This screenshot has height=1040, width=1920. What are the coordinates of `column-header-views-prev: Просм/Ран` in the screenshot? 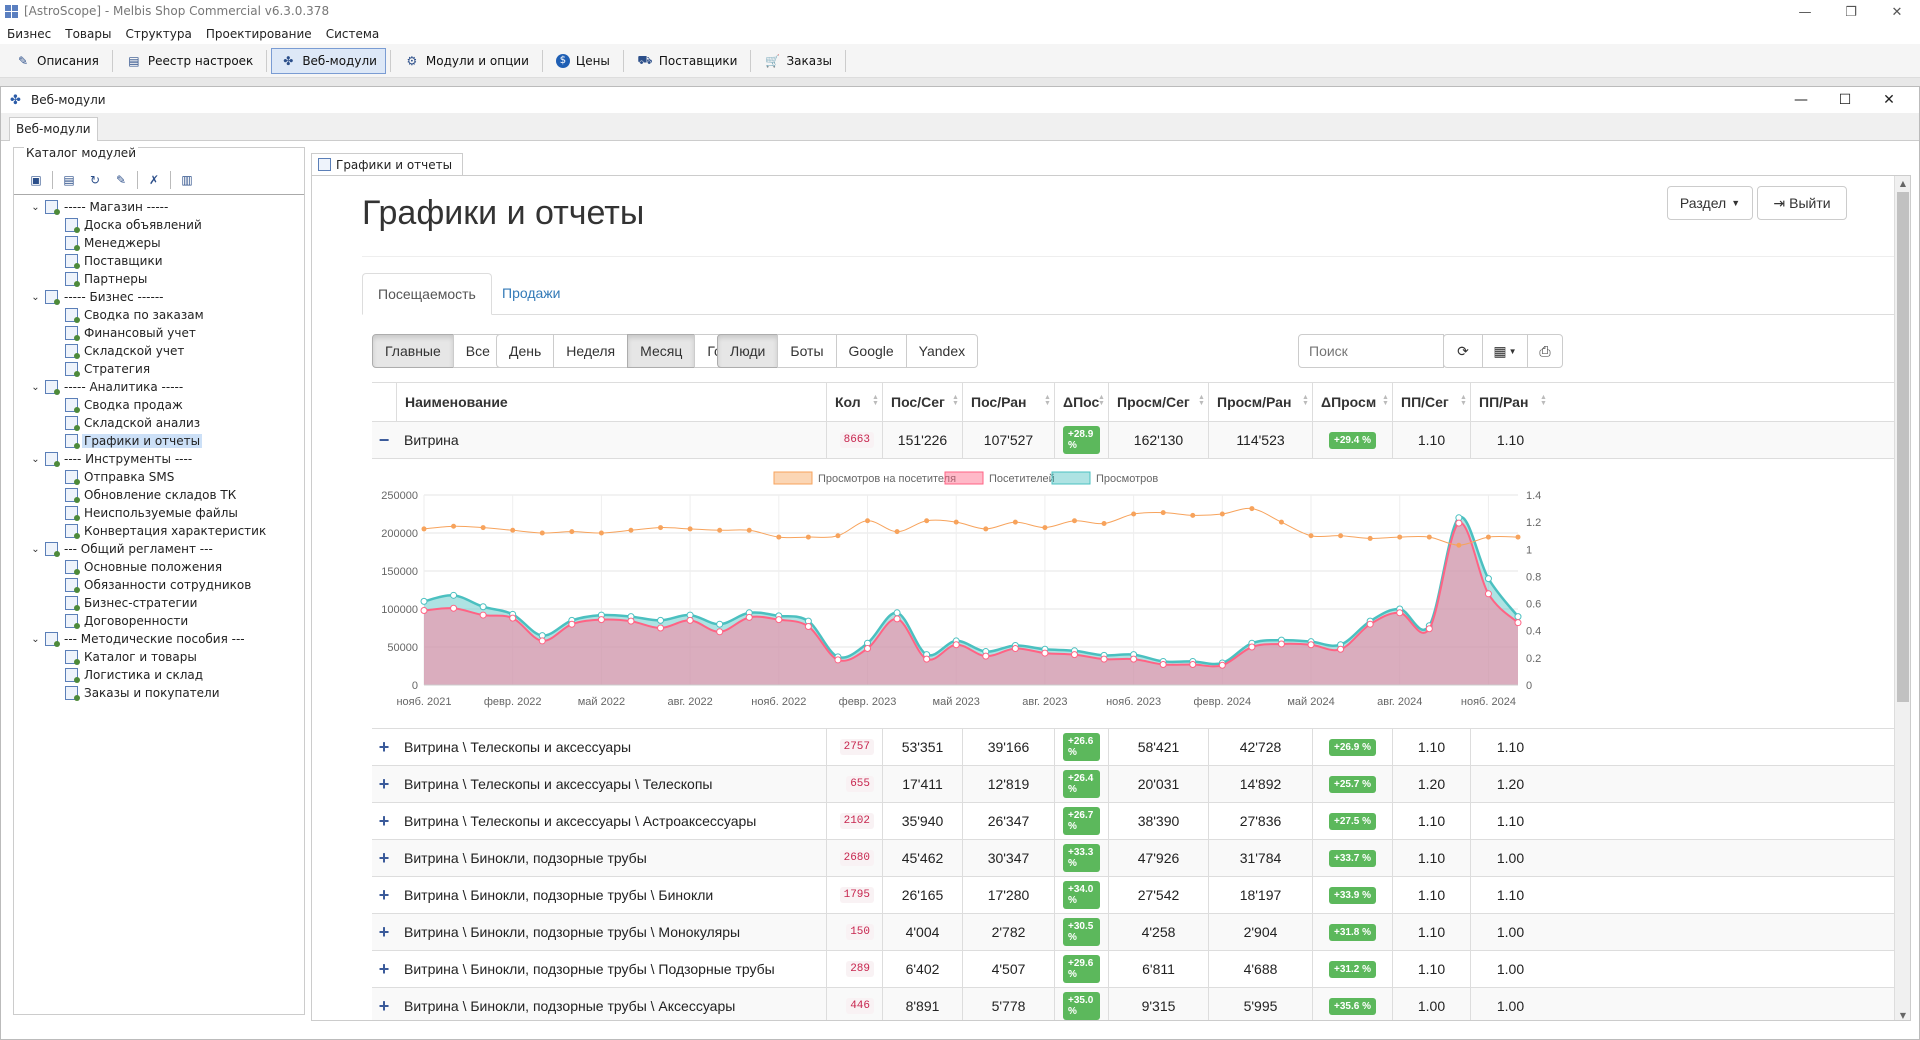 It's located at (1260, 402).